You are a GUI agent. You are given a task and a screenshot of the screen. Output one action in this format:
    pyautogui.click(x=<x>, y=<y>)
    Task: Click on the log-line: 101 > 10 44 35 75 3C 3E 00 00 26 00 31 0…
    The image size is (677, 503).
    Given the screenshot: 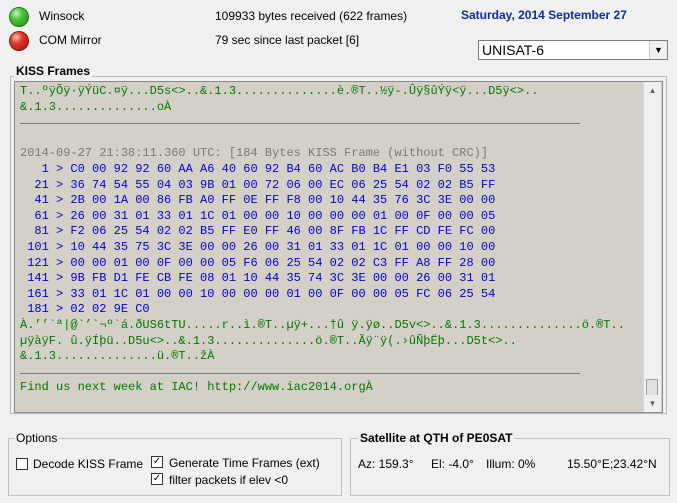 What is the action you would take?
    pyautogui.click(x=258, y=246)
    